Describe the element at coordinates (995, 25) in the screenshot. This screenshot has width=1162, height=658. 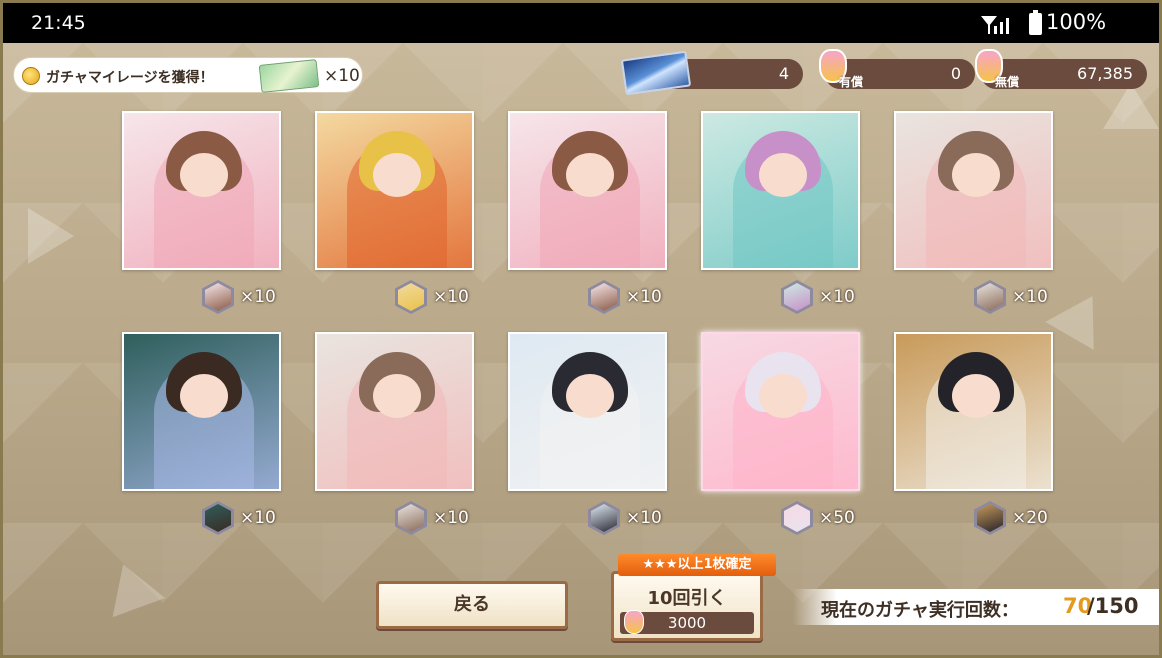
I see `signal-icon` at that location.